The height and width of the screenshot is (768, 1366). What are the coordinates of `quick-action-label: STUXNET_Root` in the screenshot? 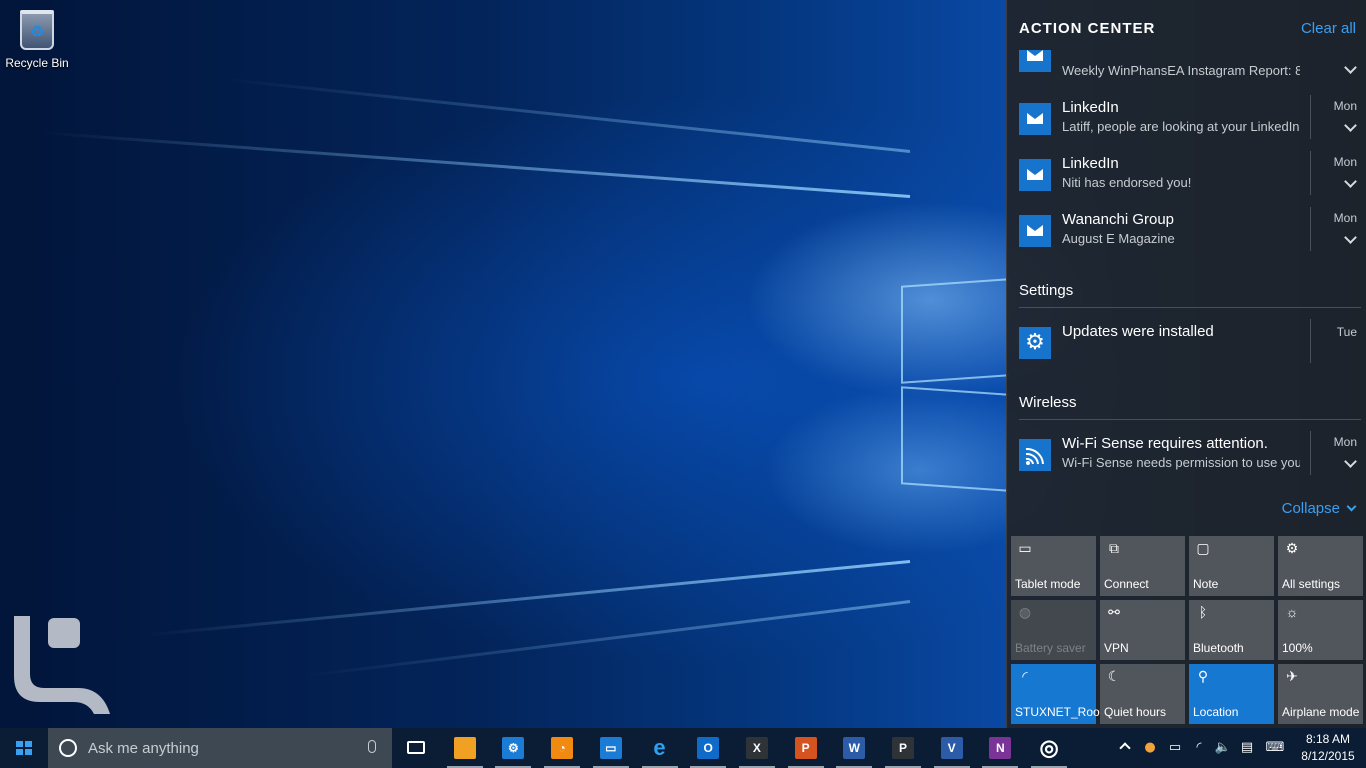 It's located at (1059, 712).